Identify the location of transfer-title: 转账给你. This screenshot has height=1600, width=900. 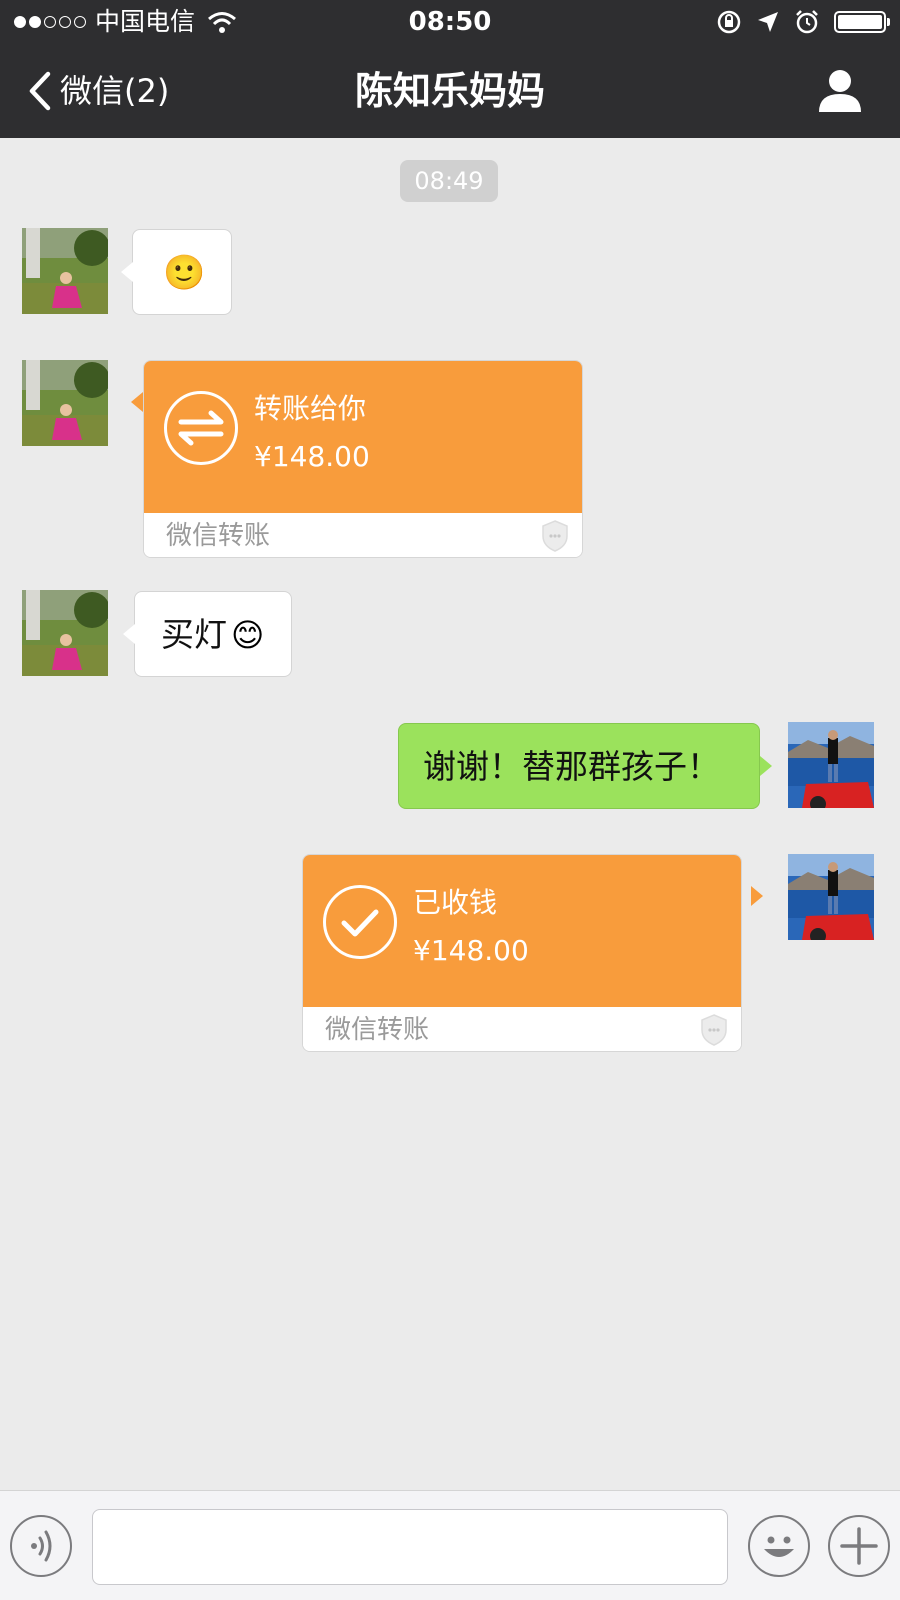
(310, 408).